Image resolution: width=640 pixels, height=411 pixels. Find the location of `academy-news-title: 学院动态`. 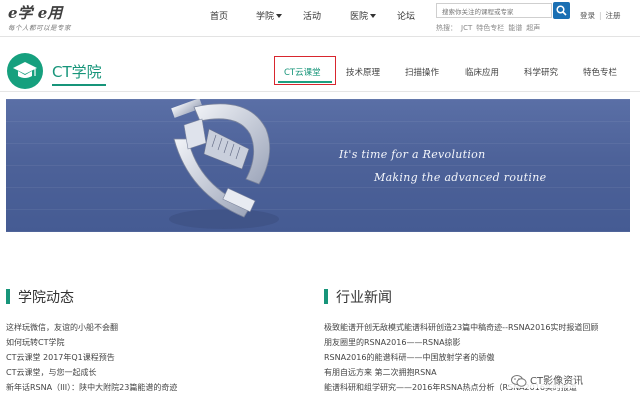

academy-news-title: 学院动态 is located at coordinates (46, 298).